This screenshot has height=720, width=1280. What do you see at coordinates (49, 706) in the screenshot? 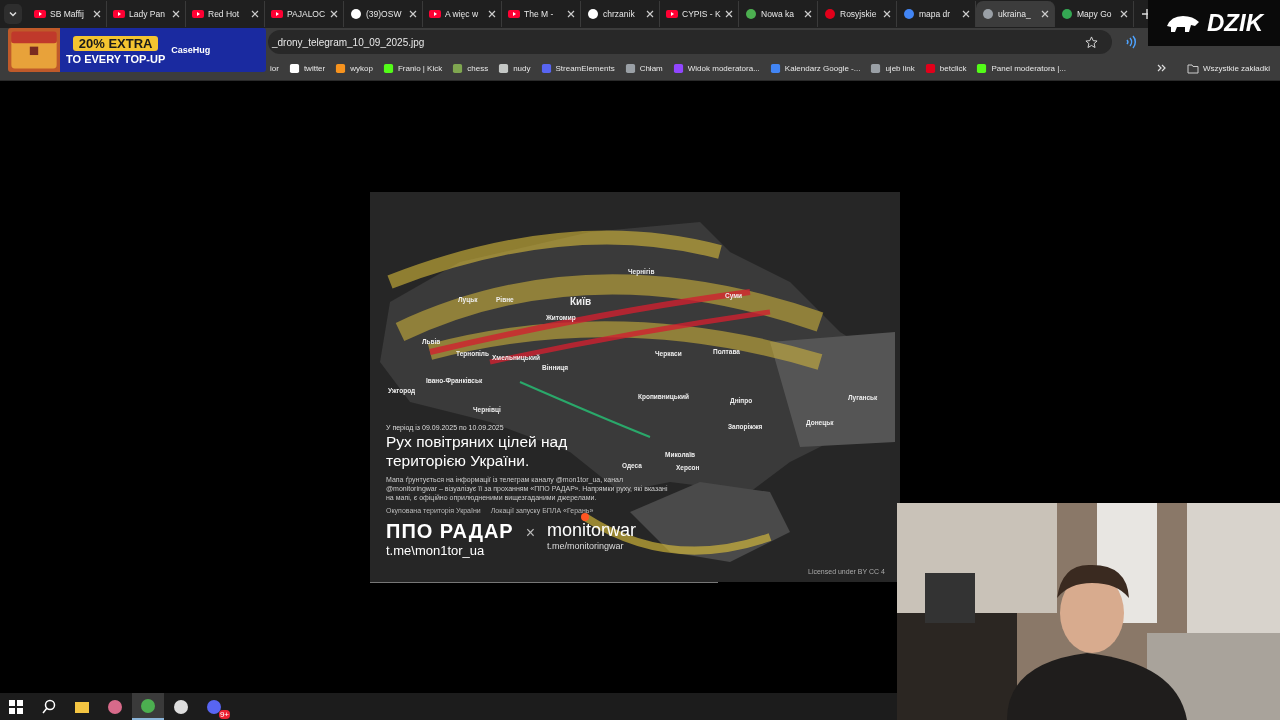
I see `search-icon` at bounding box center [49, 706].